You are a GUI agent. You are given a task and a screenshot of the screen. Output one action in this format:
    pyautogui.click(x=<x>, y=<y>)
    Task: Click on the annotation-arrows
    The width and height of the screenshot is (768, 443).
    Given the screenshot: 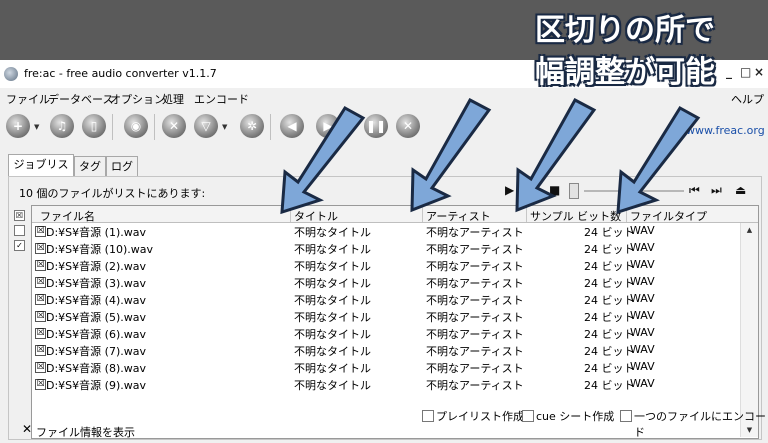 What is the action you would take?
    pyautogui.click(x=490, y=156)
    